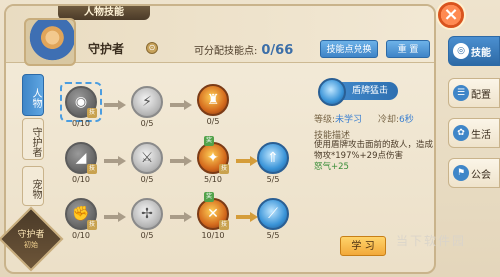  I want to click on skill-points-label: 可分配技能点:, so click(226, 51).